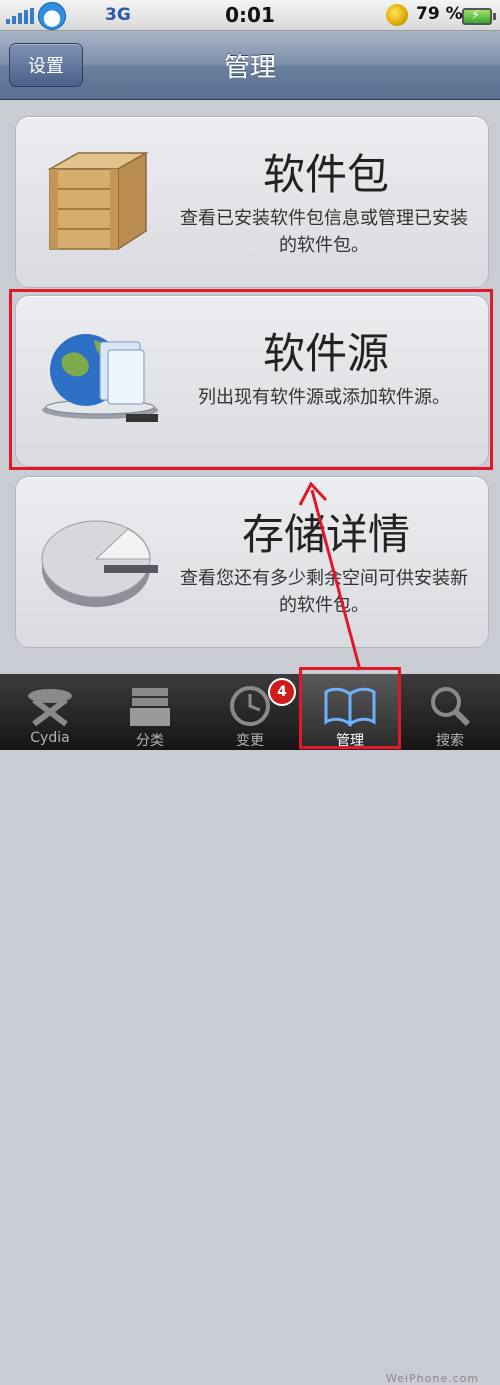 This screenshot has width=500, height=1385. Describe the element at coordinates (252, 562) in the screenshot. I see `storage-card: 存储详情 查看您还有多少剩余空间可供安装新的软件包。` at that location.